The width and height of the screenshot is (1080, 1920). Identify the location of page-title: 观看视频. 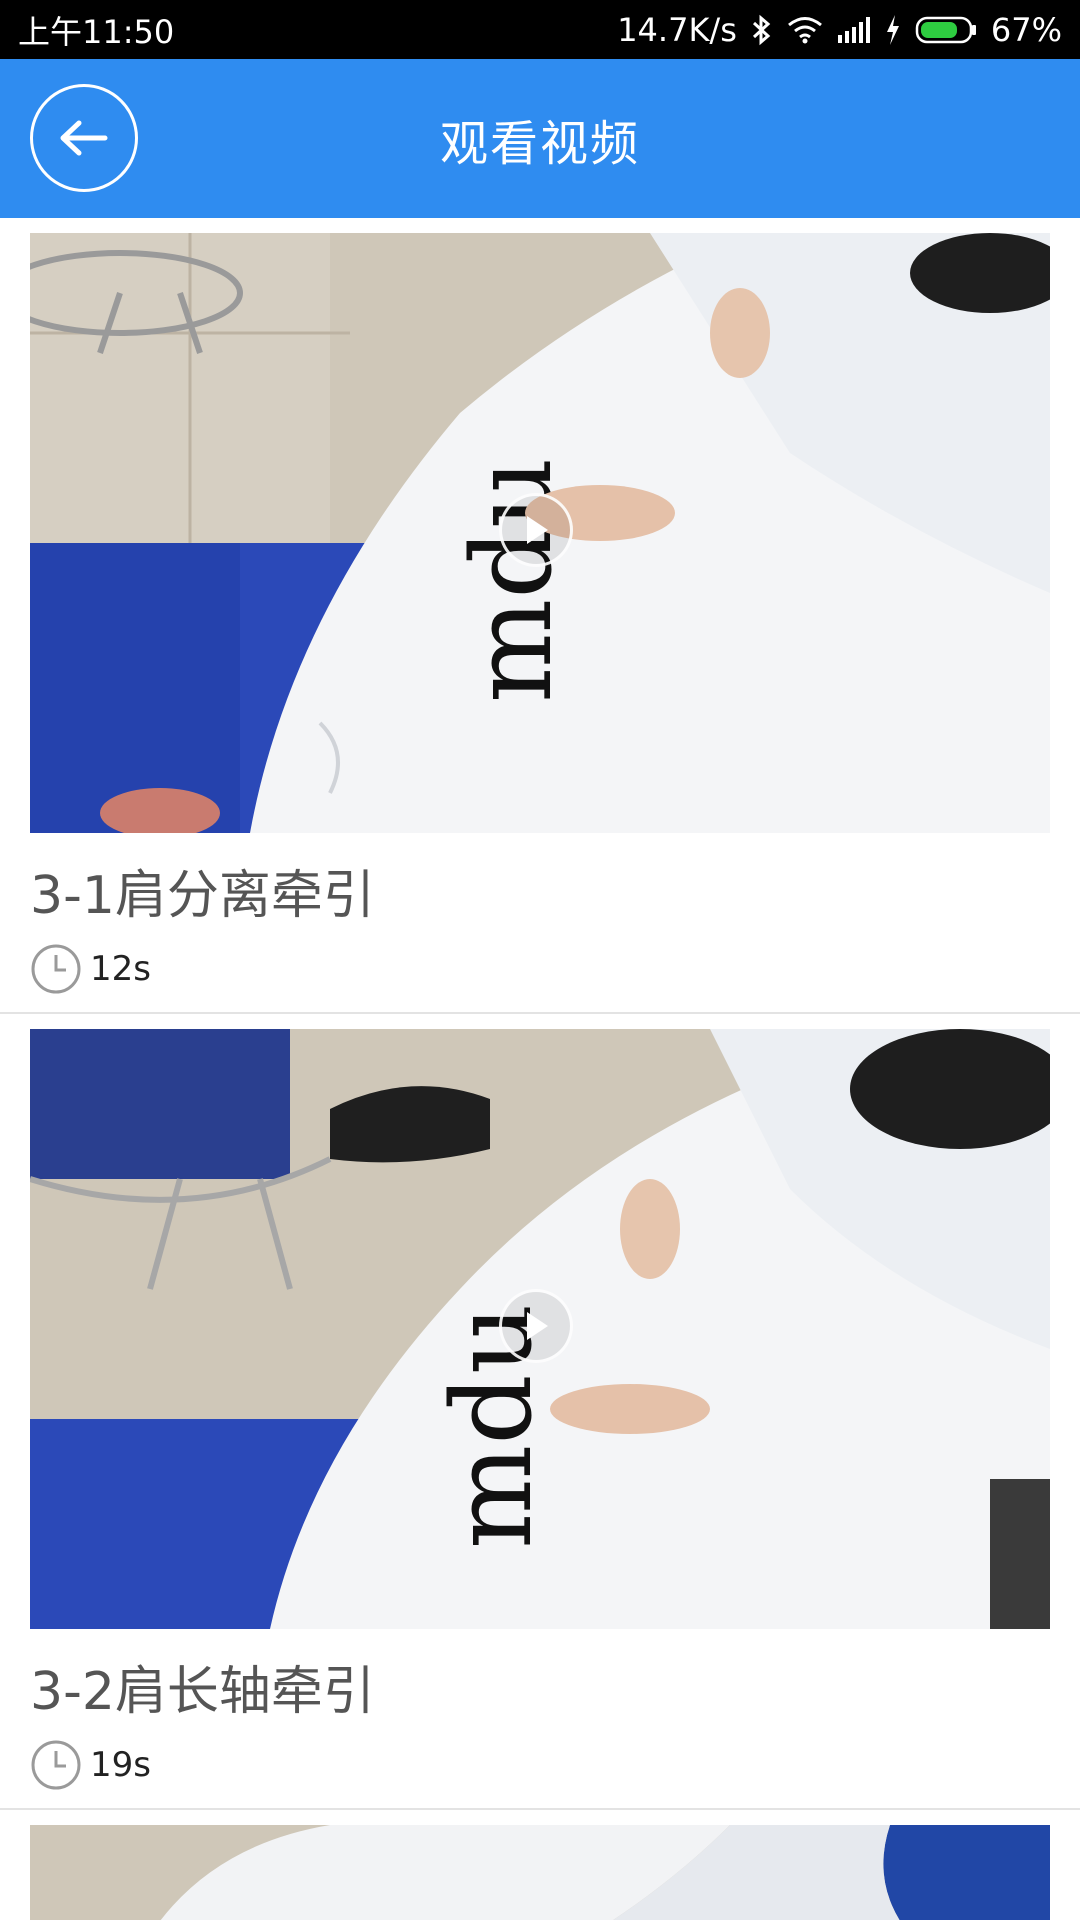
(539, 143).